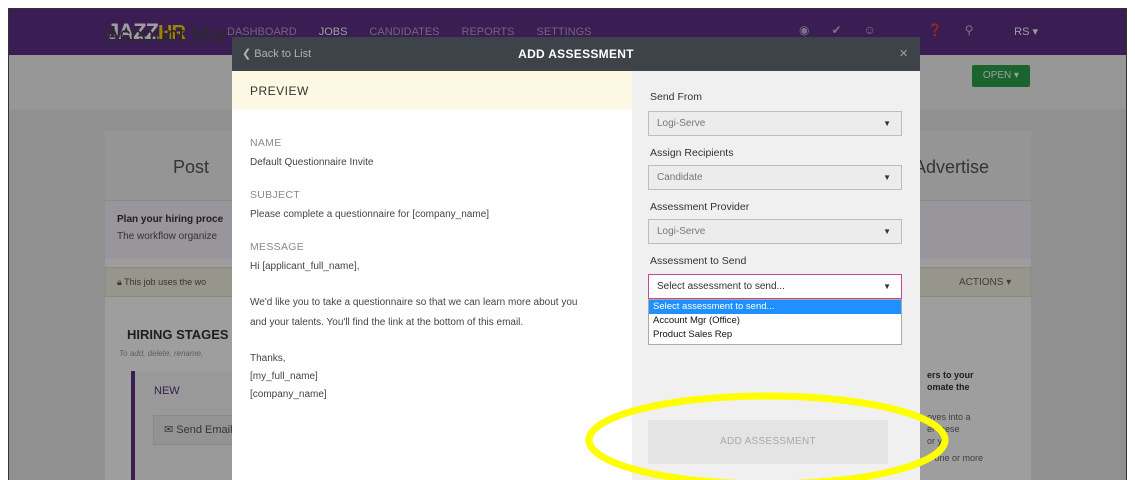 The image size is (1135, 480). What do you see at coordinates (266, 143) in the screenshot?
I see `name-label: NAME` at bounding box center [266, 143].